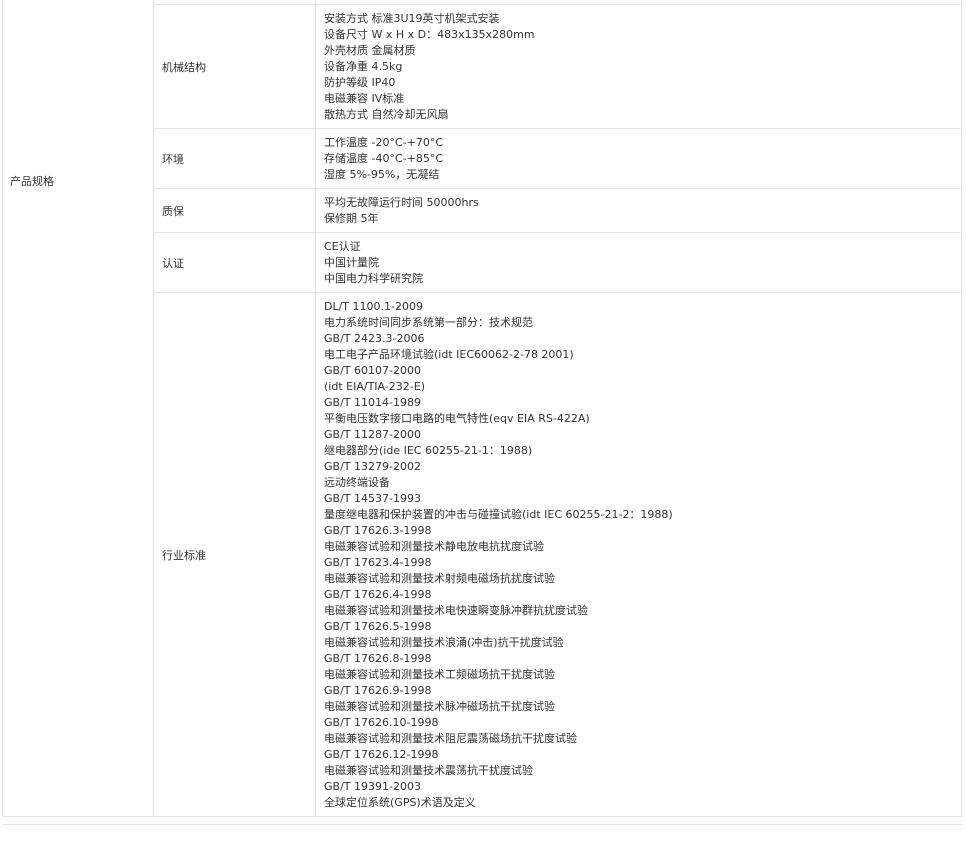 The width and height of the screenshot is (966, 841). Describe the element at coordinates (384, 158) in the screenshot. I see `spec-value-line: 存储温度 -40°C-+85°C` at that location.